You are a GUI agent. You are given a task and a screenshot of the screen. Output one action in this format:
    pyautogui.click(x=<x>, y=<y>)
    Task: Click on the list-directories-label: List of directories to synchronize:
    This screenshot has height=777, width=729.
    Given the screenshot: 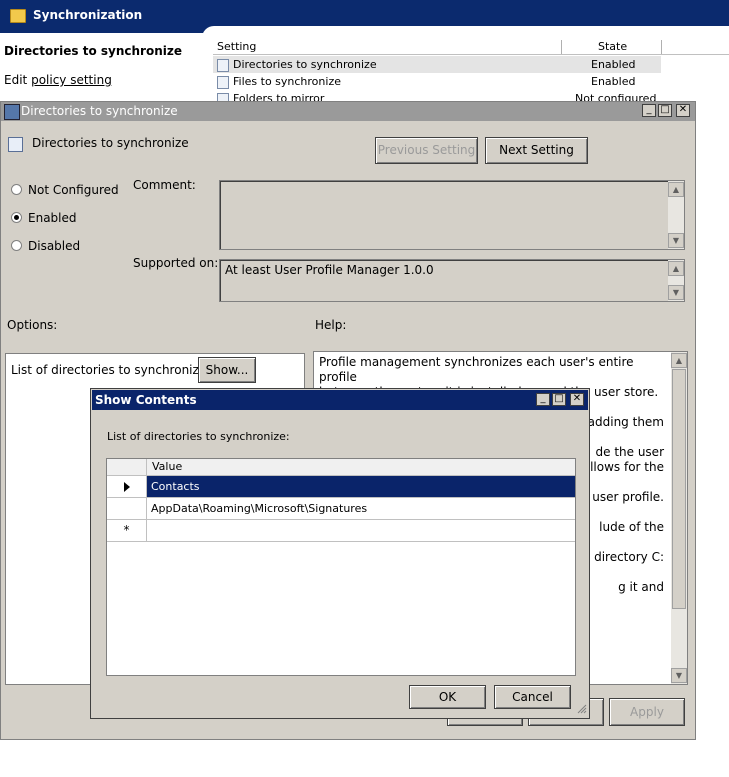 What is the action you would take?
    pyautogui.click(x=111, y=370)
    